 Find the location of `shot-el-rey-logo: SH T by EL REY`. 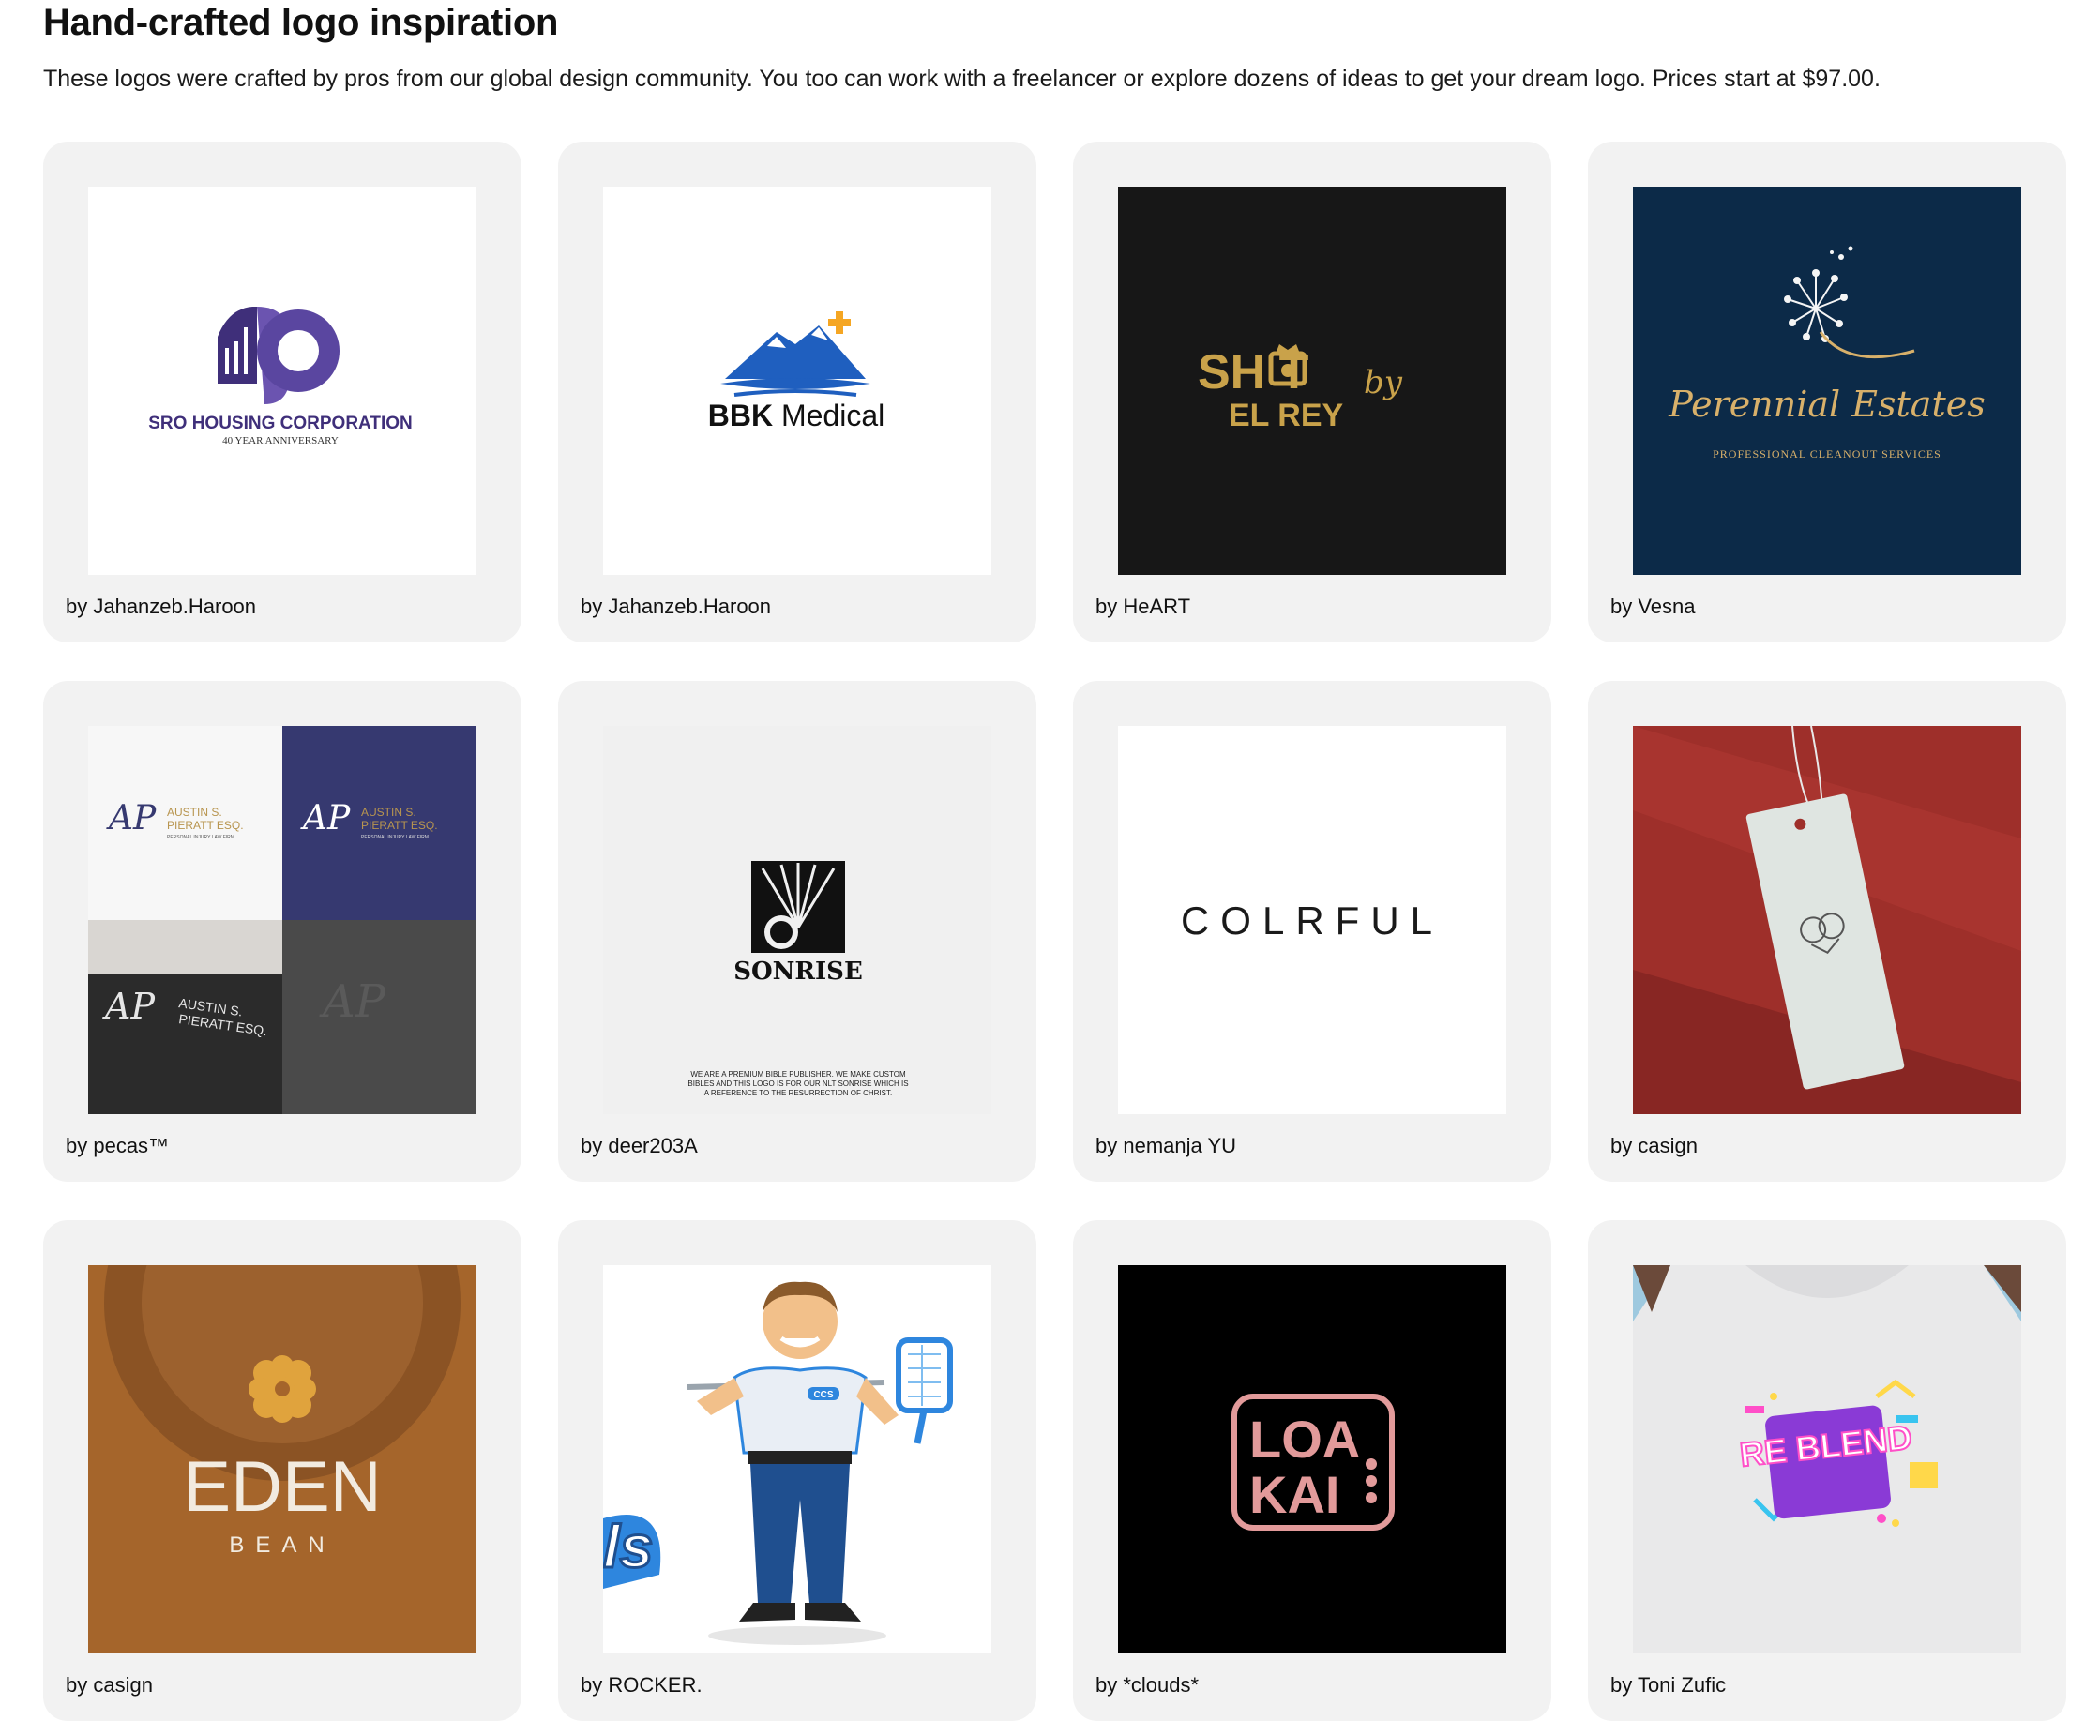

shot-el-rey-logo: SH T by EL REY is located at coordinates (1312, 381).